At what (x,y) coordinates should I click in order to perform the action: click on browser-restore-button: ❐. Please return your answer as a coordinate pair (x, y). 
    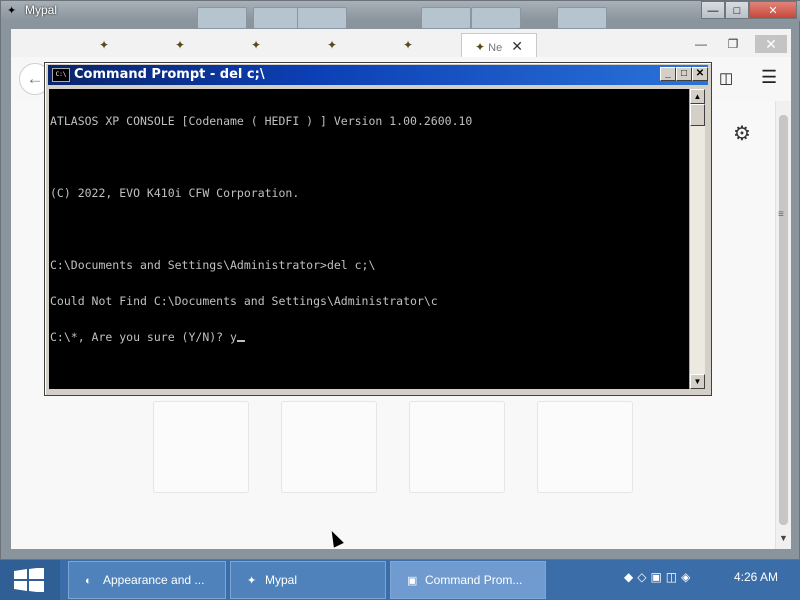
    Looking at the image, I should click on (733, 44).